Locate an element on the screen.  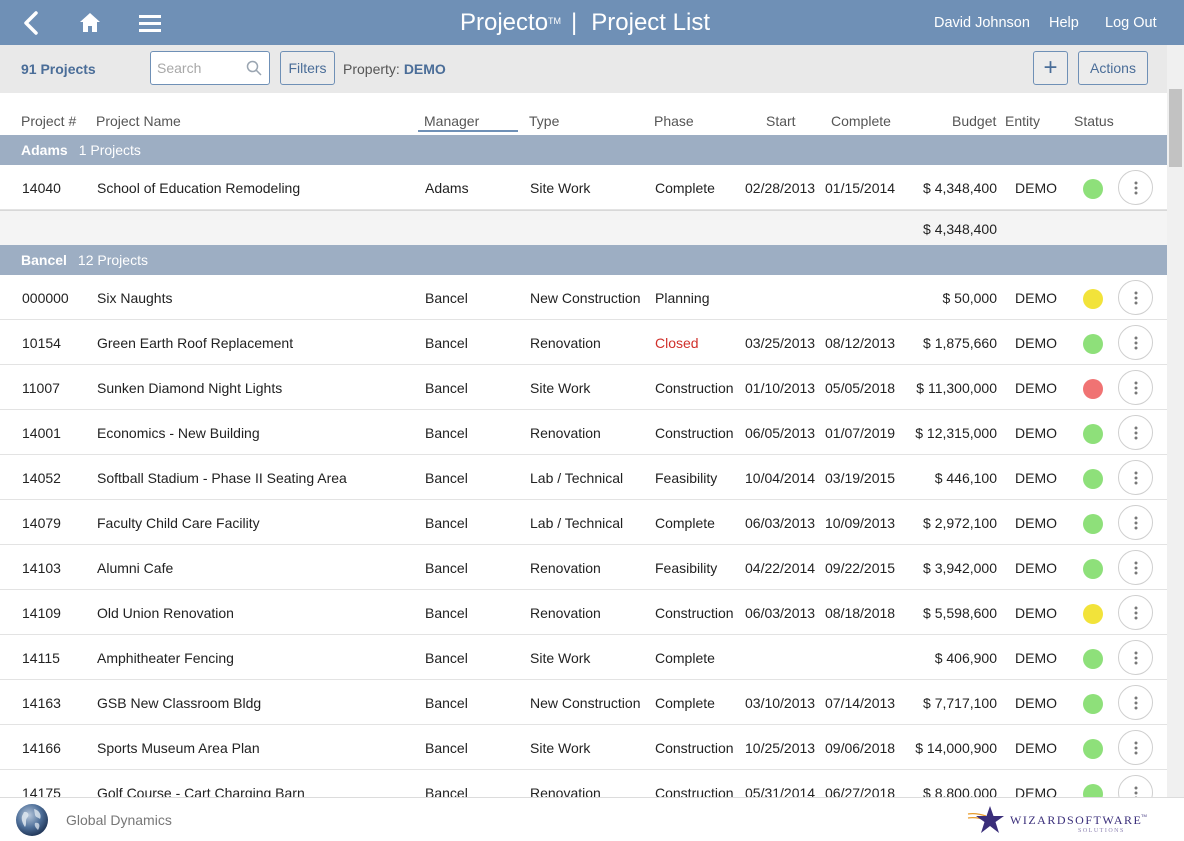
cell-type: Renovation is located at coordinates (565, 612).